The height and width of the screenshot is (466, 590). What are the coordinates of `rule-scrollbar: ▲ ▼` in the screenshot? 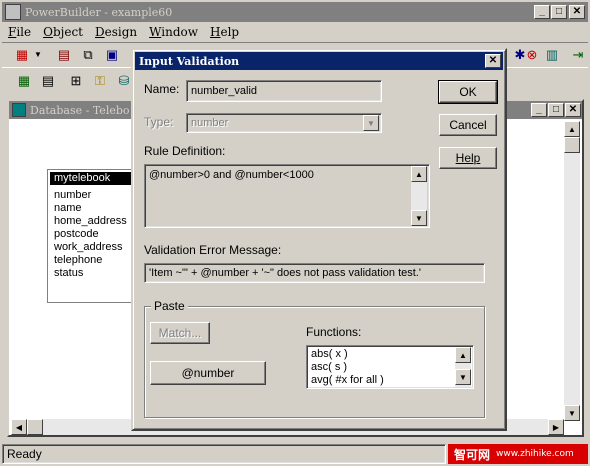 It's located at (419, 196).